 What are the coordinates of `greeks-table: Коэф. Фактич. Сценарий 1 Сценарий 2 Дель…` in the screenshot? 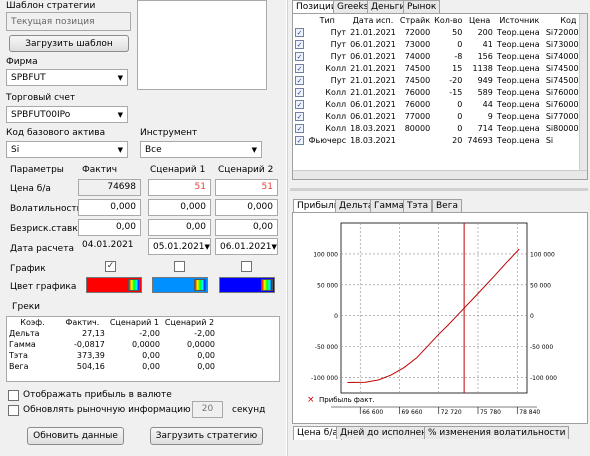 It's located at (112, 344).